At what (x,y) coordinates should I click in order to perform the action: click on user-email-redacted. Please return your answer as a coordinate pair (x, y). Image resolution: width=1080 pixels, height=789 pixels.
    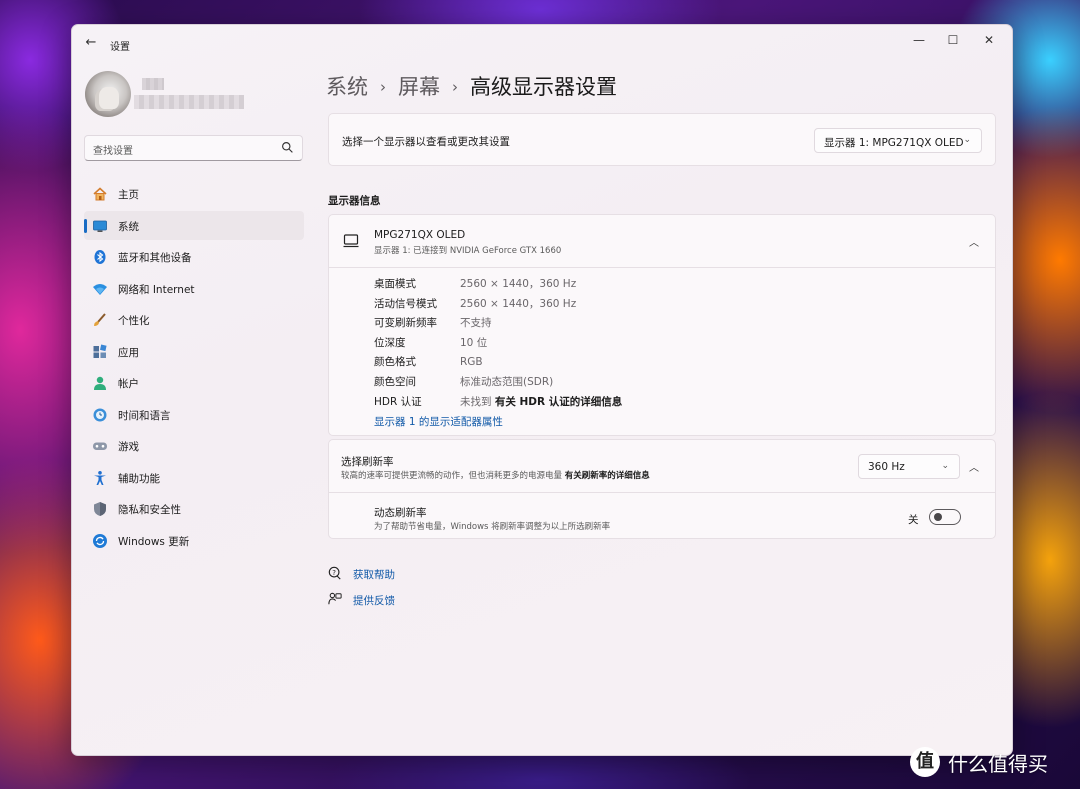
    Looking at the image, I should click on (189, 102).